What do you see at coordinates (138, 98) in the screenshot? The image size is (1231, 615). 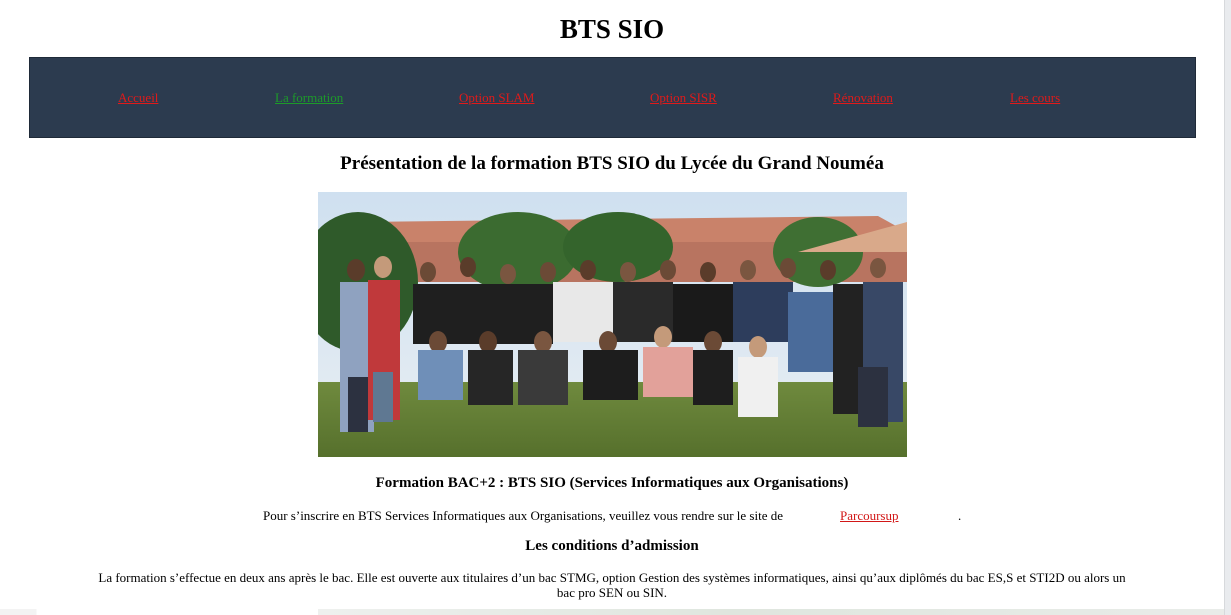 I see `nav-link-accueil: Accueil` at bounding box center [138, 98].